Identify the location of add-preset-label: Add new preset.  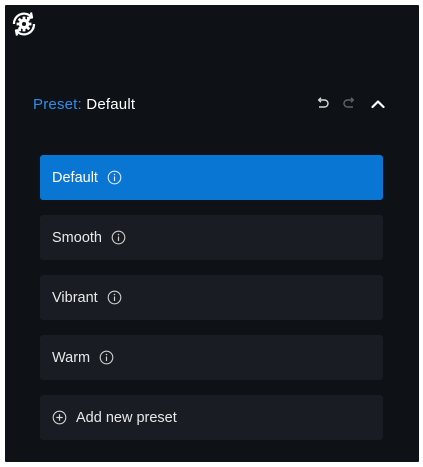
(126, 417).